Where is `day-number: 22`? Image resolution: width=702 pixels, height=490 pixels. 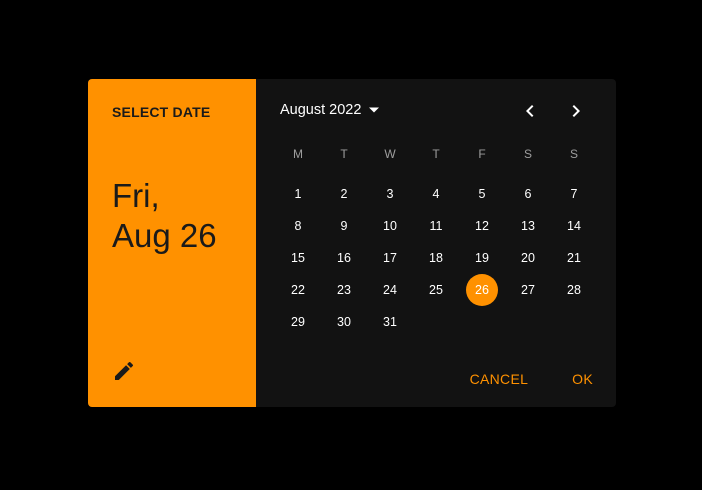
day-number: 22 is located at coordinates (298, 290).